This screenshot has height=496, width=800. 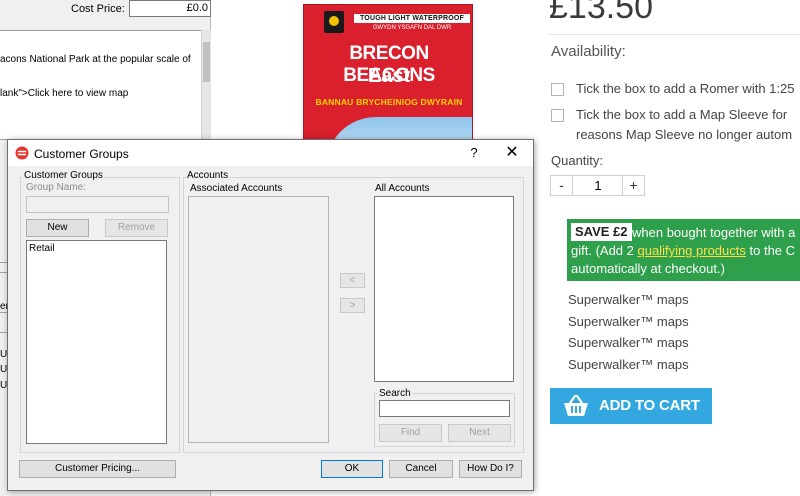 I want to click on list-item: Retail, so click(x=42, y=248).